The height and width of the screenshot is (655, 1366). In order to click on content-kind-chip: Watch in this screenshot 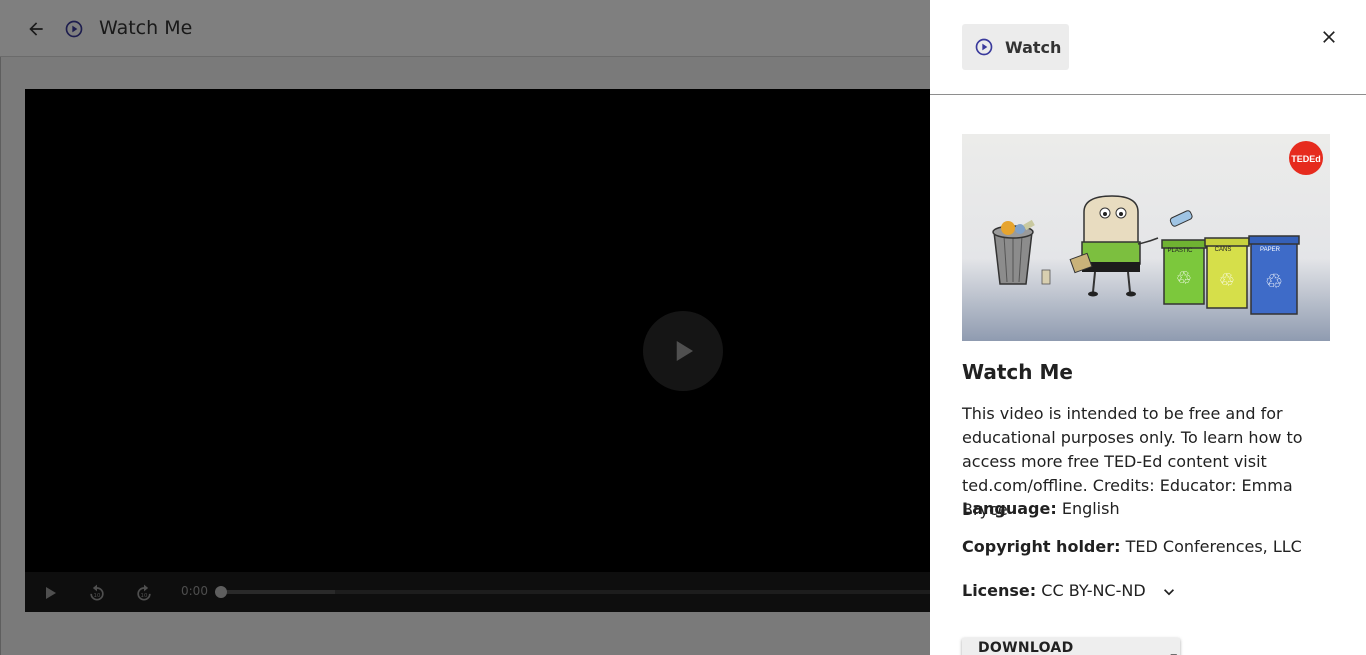, I will do `click(1015, 47)`.